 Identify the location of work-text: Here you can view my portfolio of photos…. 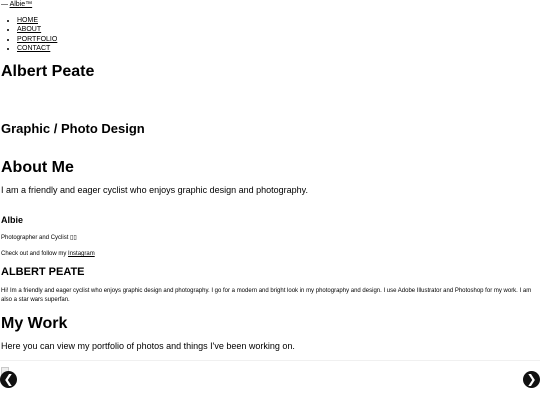
(148, 346).